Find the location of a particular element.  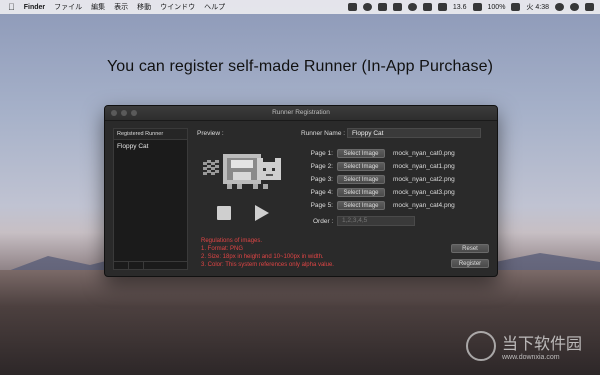

menu-go: 移動 is located at coordinates (144, 7).